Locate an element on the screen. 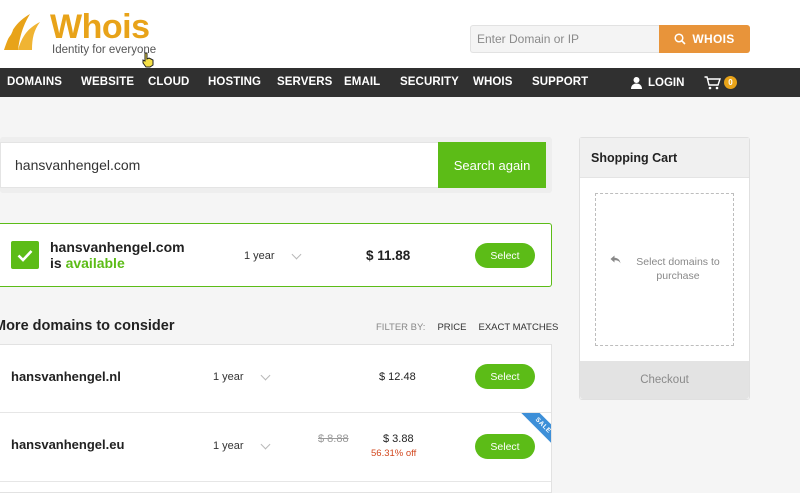 The image size is (800, 493). row-price: $ 3.88 is located at coordinates (398, 439).